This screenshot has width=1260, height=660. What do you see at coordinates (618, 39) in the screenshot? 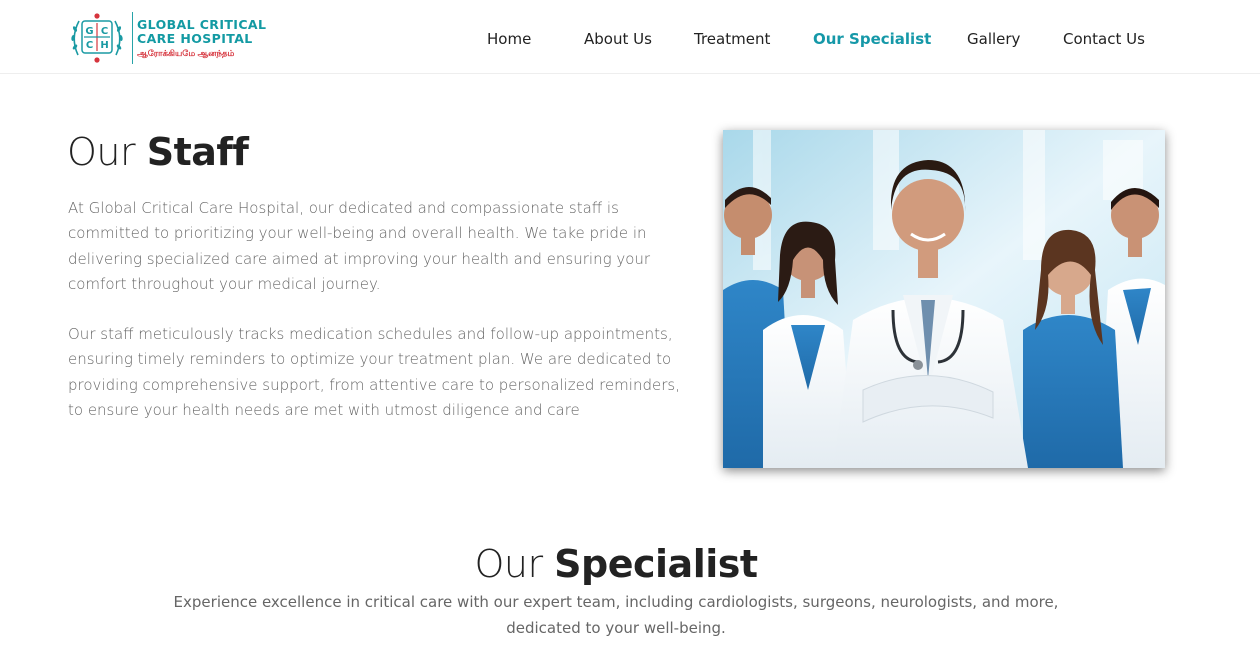
I see `nav-about-us: About Us` at bounding box center [618, 39].